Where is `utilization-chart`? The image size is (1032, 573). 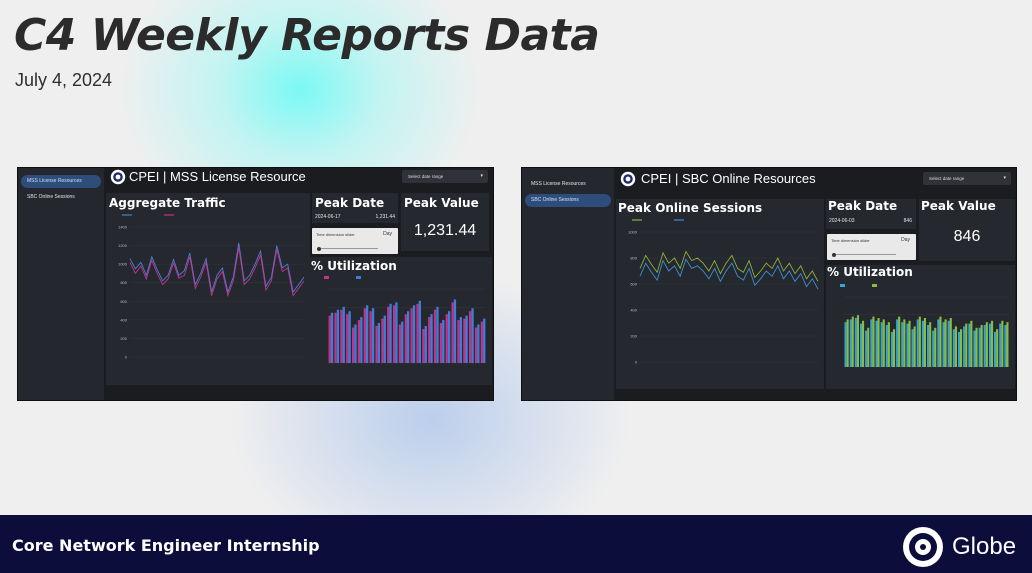 utilization-chart is located at coordinates (405, 320).